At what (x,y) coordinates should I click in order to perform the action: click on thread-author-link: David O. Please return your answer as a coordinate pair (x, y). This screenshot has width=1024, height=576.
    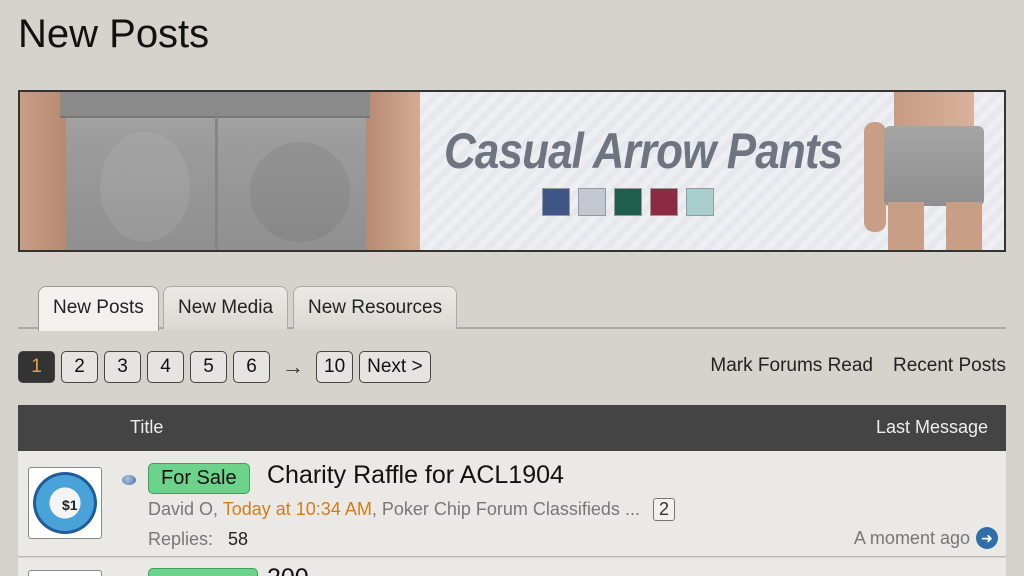
    Looking at the image, I should click on (180, 509).